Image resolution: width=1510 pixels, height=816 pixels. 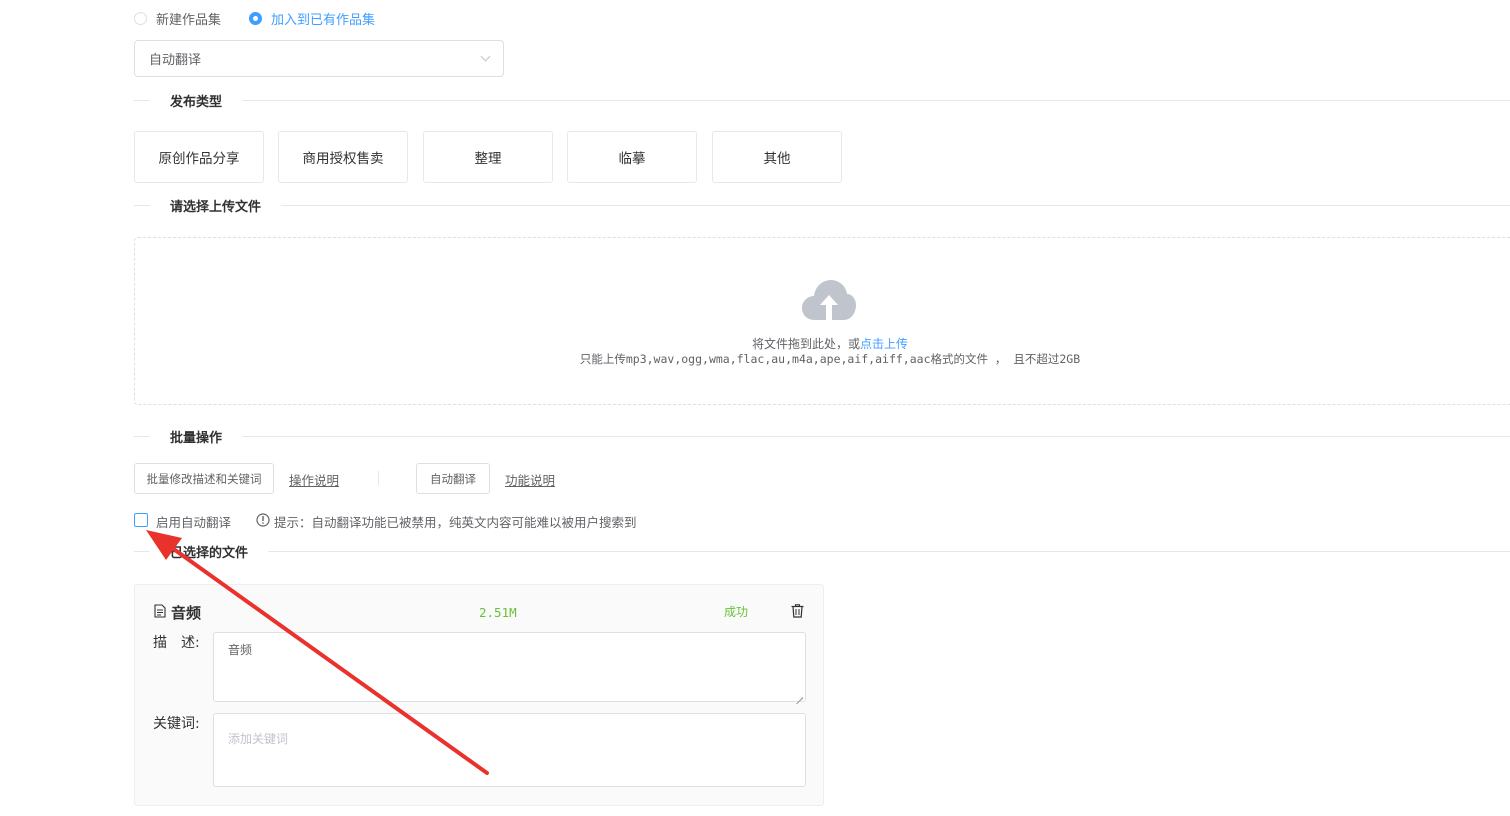 I want to click on keywords-placeholder: 添加关键词, so click(x=258, y=739).